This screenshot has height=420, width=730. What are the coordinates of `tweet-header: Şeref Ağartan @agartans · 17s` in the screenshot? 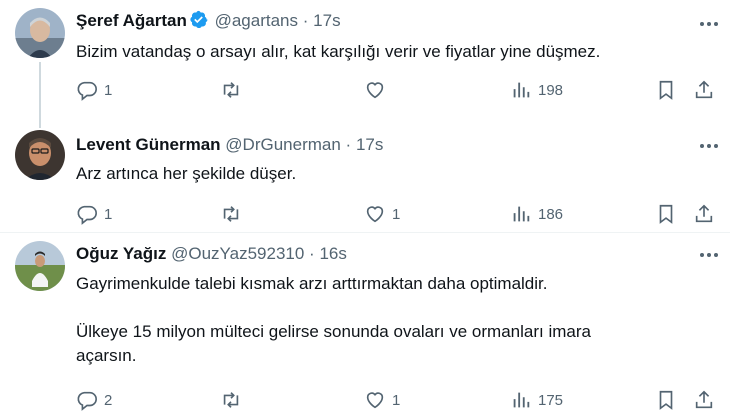 It's located at (208, 21).